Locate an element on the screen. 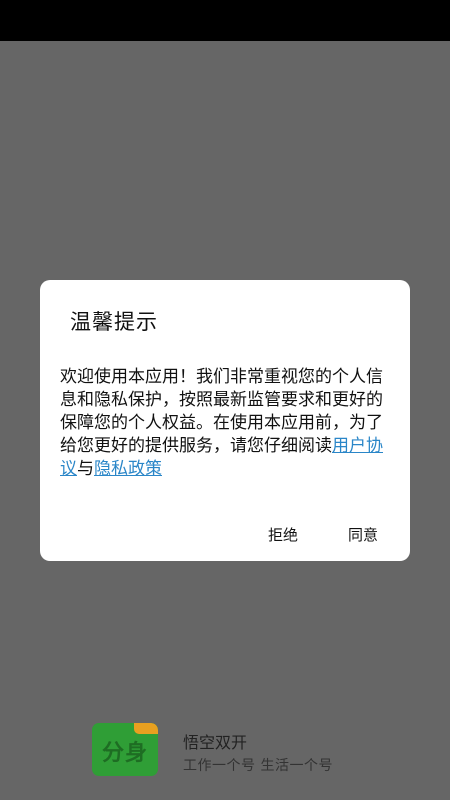  app-icon-badge is located at coordinates (146, 728).